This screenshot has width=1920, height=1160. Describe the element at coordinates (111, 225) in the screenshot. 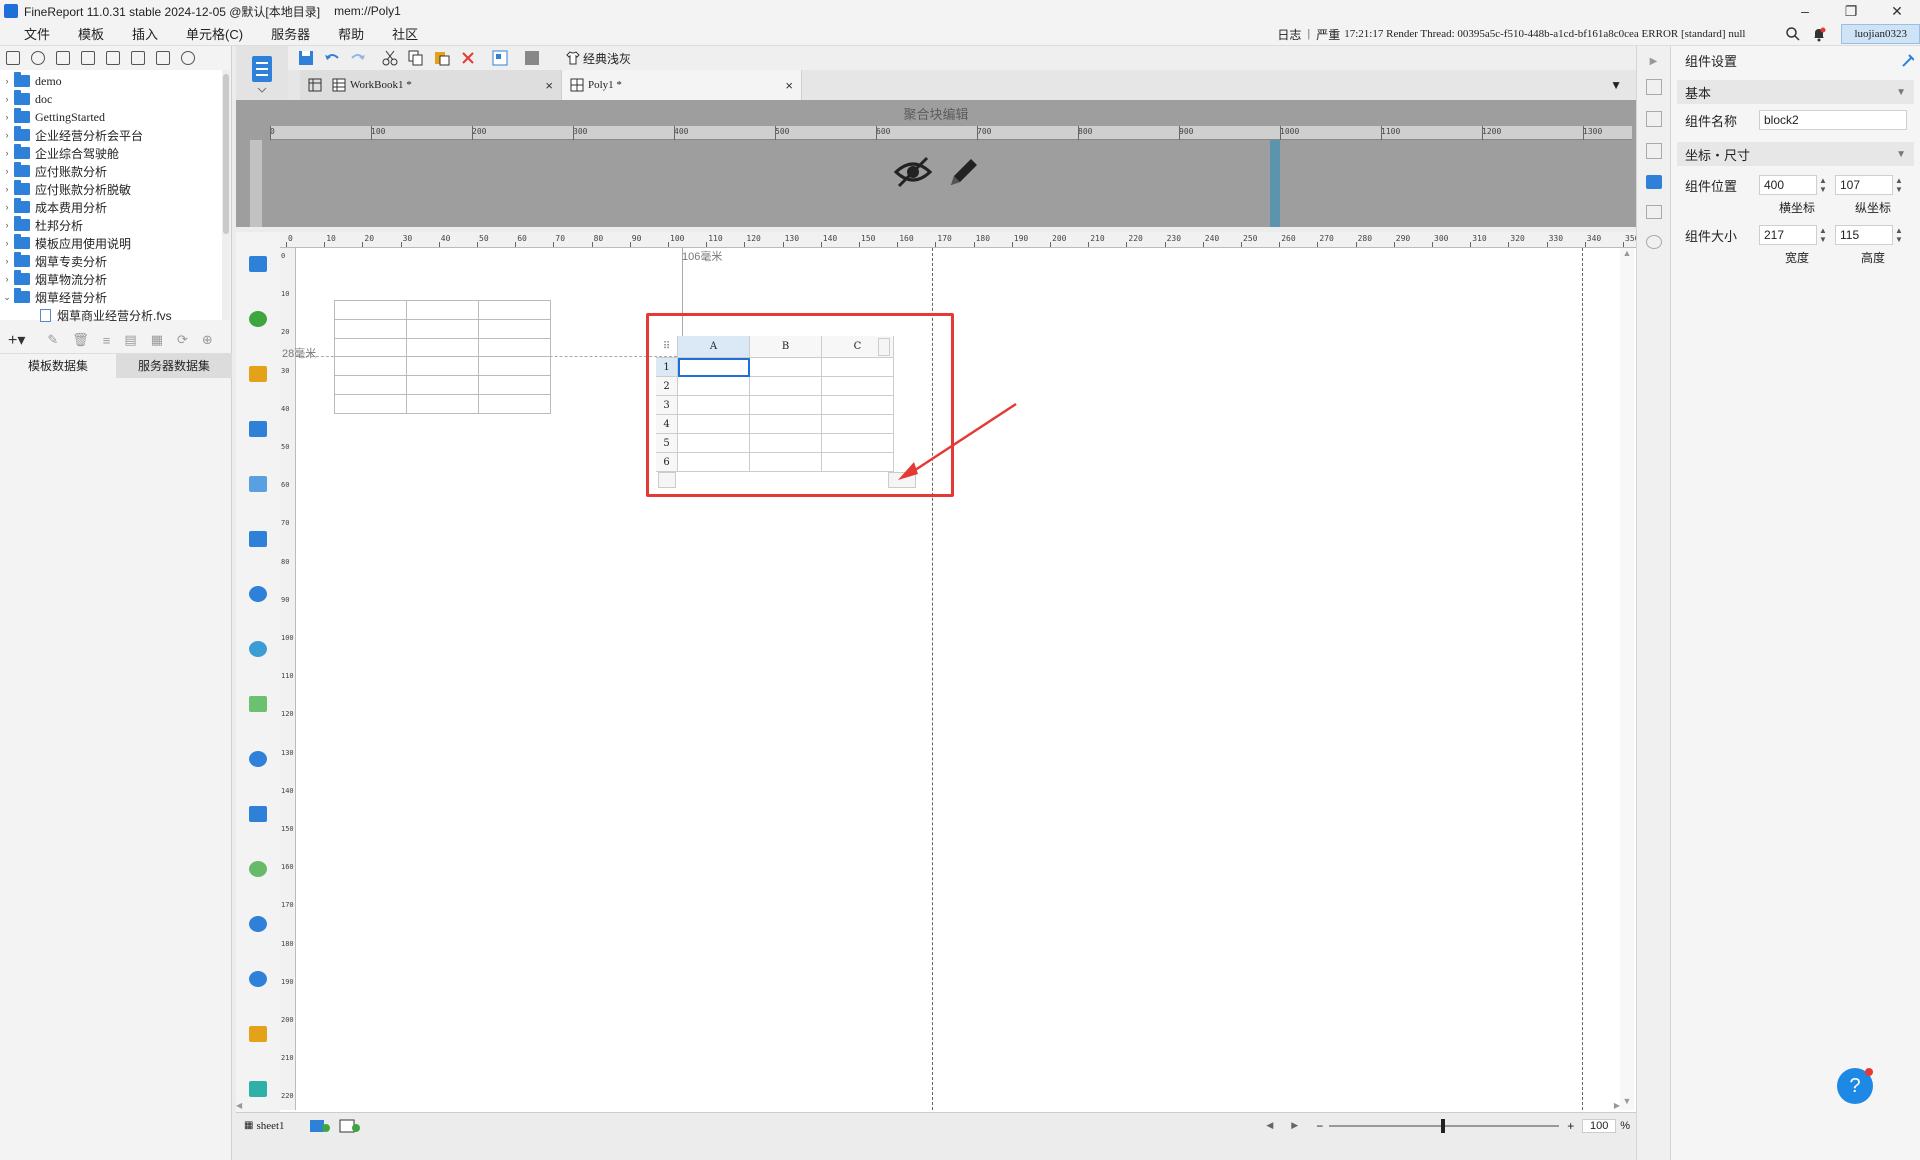

I see `tree-folder-item: › 杜邦分析` at that location.